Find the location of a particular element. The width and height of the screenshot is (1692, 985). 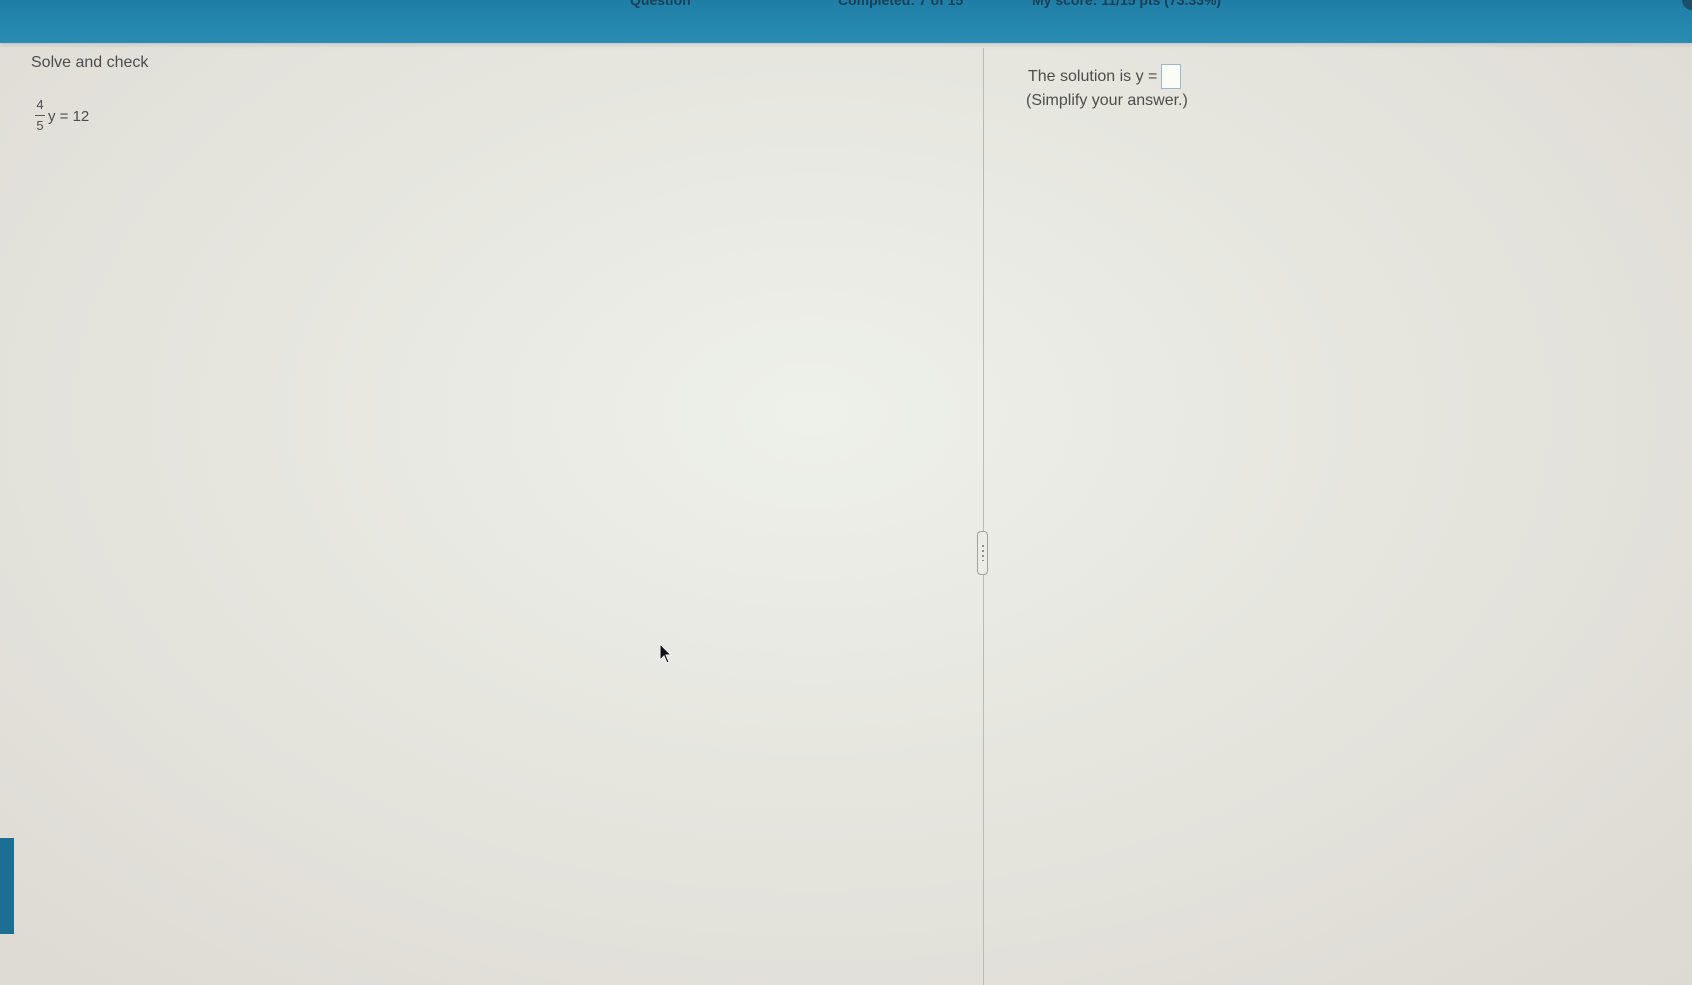

solution-line: The solution is y = is located at coordinates (1105, 76).